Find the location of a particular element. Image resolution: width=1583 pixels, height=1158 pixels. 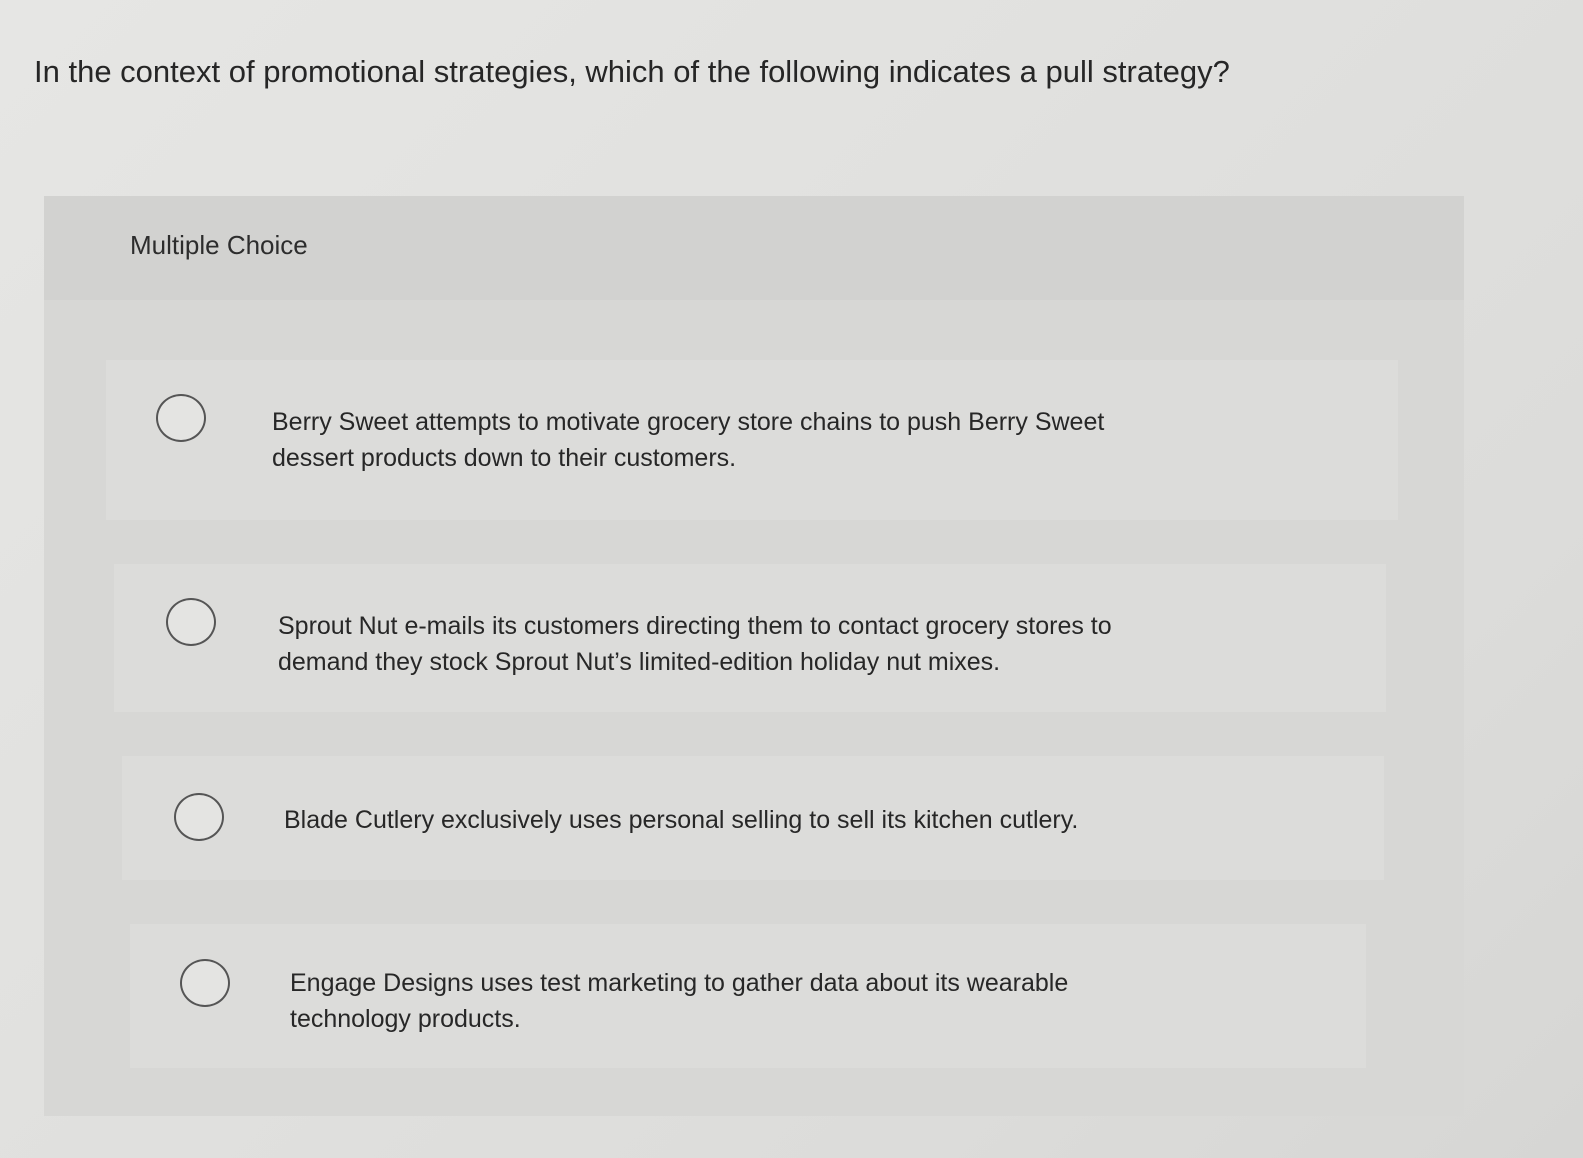

panel-header: Multiple Choice is located at coordinates (754, 248).